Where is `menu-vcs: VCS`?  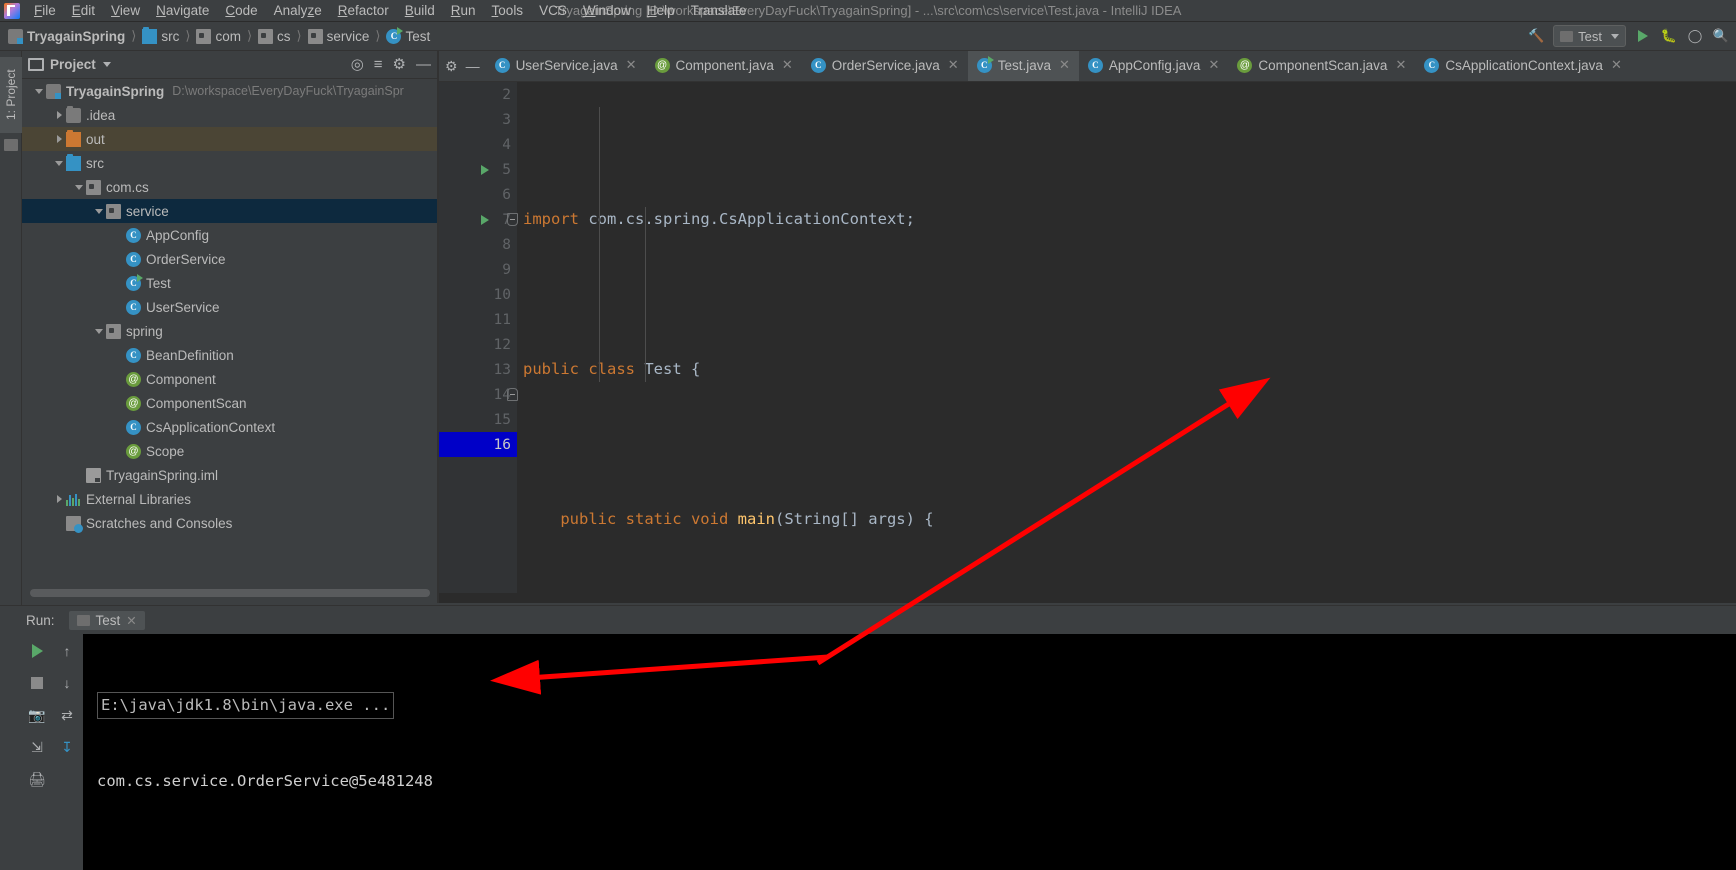
menu-vcs: VCS is located at coordinates (553, 11).